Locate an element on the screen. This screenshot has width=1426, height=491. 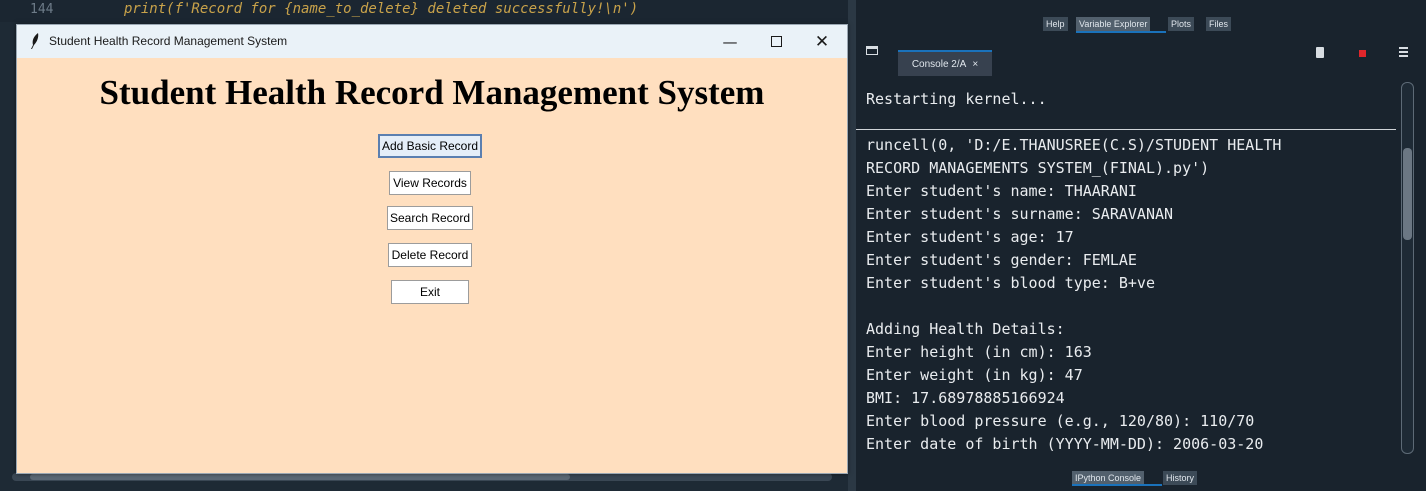
tab-browse-icon is located at coordinates (872, 50).